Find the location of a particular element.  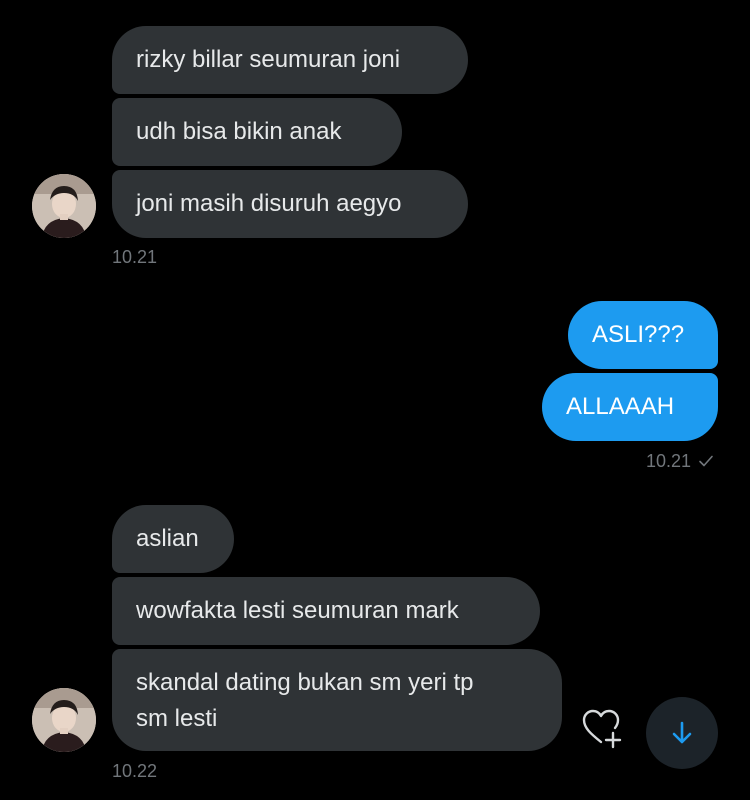

scroll-to-bottom-button is located at coordinates (682, 733).